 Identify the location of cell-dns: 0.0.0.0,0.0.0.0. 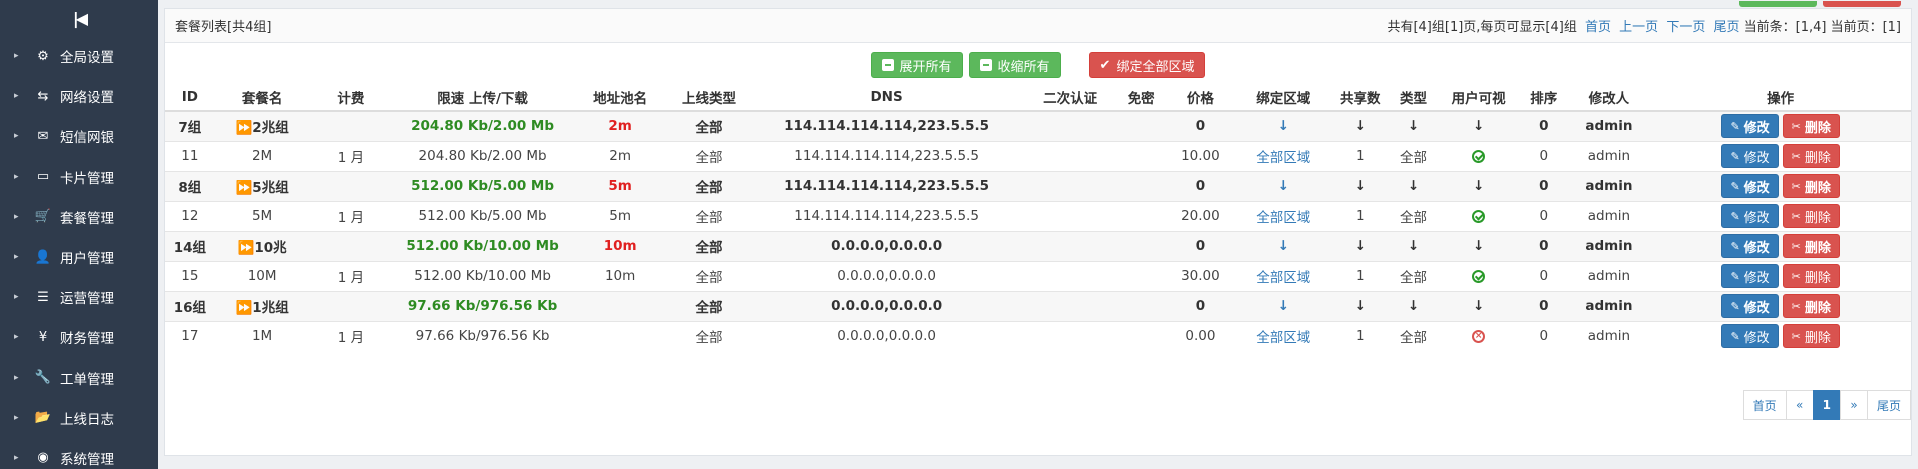
(886, 275).